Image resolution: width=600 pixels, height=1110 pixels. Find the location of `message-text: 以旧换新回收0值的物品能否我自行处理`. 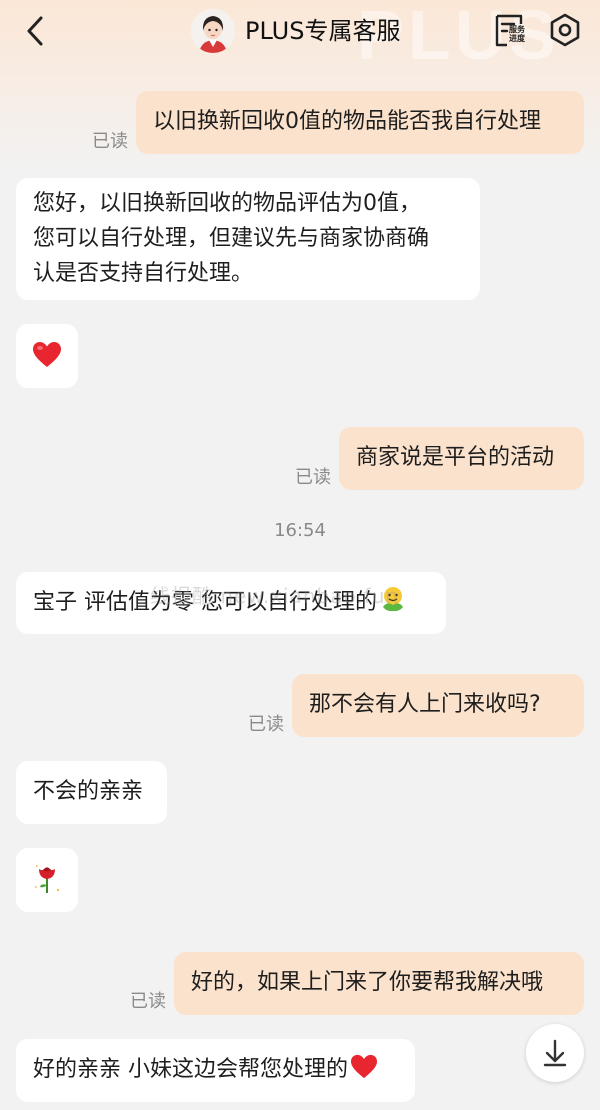

message-text: 以旧换新回收0值的物品能否我自行处理 is located at coordinates (347, 121).